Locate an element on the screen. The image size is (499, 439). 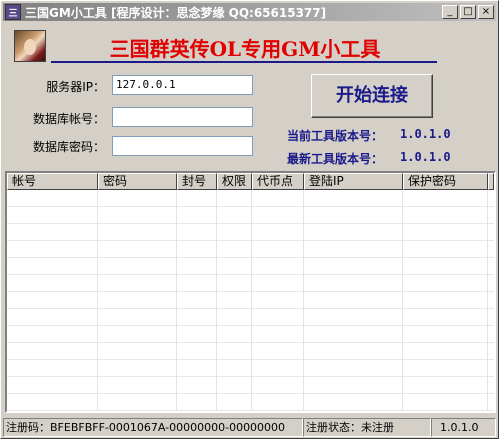
title-bar: 三 三国GM小工具 [程序设计：思念梦缘 QQ:65615377] _ □ × is located at coordinates (249, 12).